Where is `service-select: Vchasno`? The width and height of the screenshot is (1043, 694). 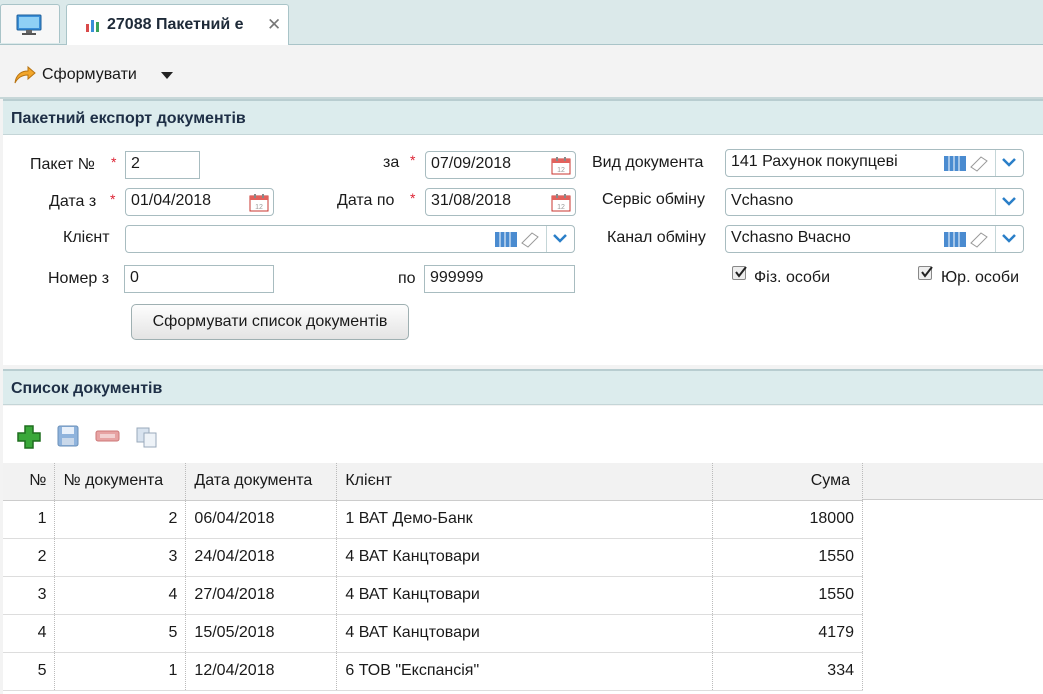
service-select: Vchasno is located at coordinates (874, 202).